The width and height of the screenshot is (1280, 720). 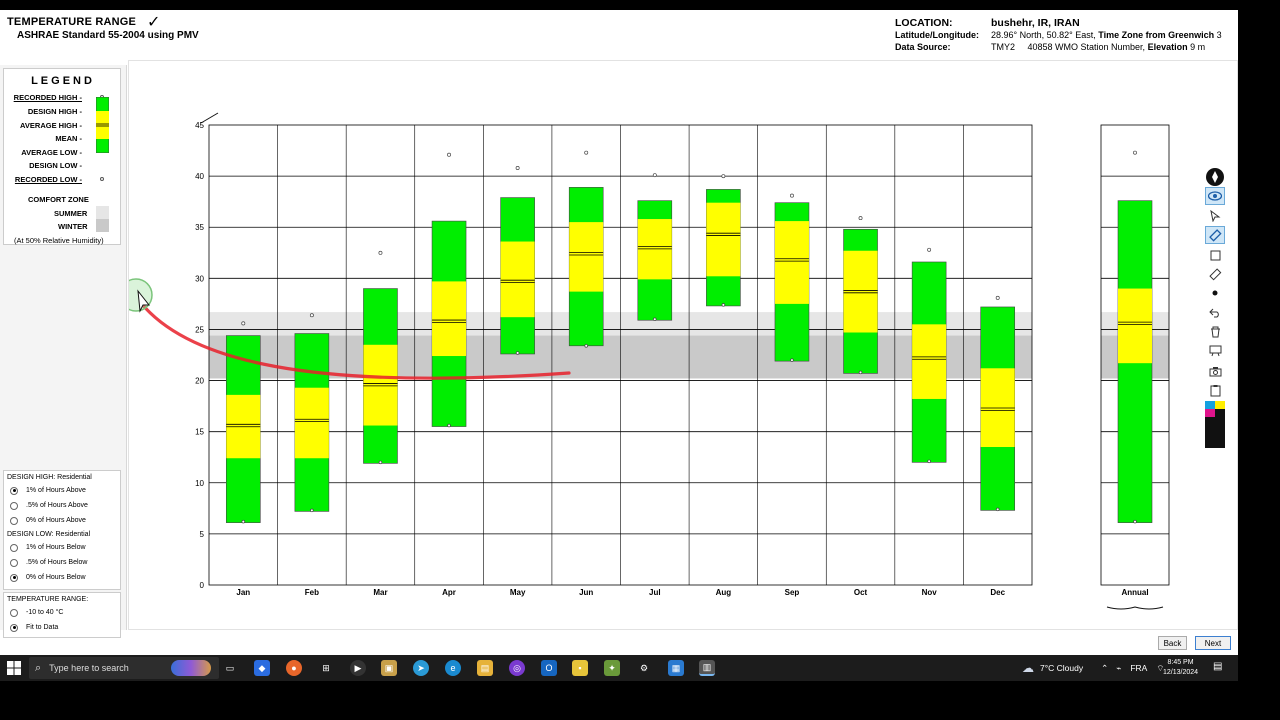 What do you see at coordinates (644, 668) in the screenshot?
I see `settings-gear-icon: ⚙` at bounding box center [644, 668].